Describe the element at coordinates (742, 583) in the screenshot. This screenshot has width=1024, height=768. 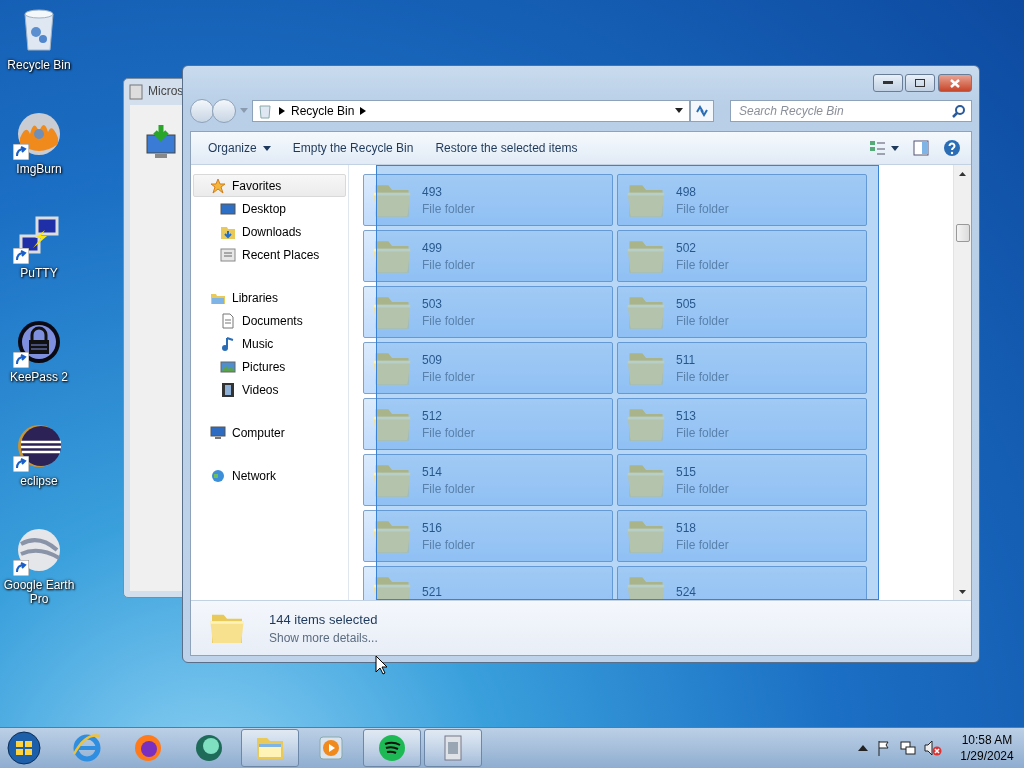
I see `folder-tile: 524` at that location.